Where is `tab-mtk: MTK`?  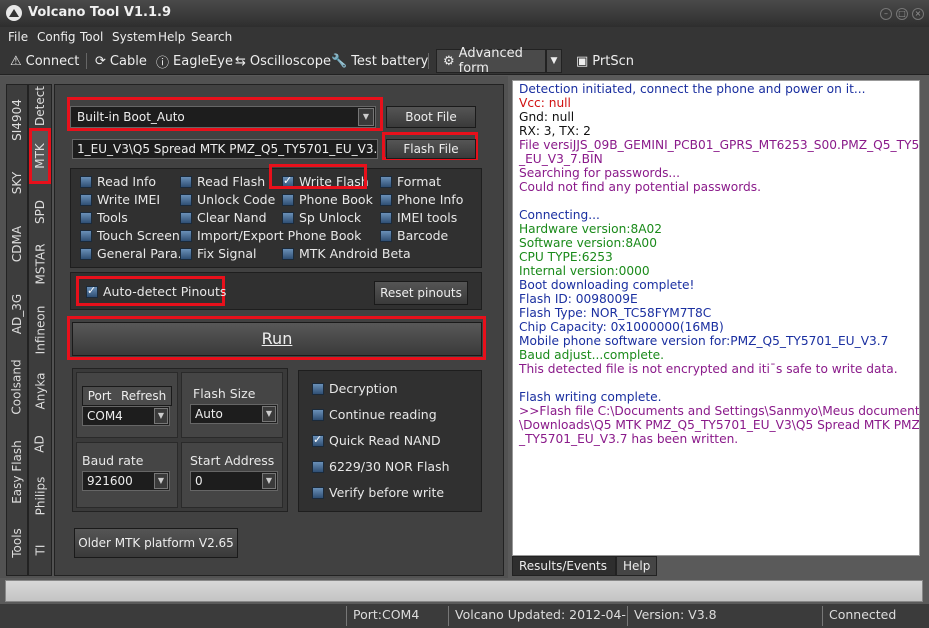 tab-mtk: MTK is located at coordinates (40, 156).